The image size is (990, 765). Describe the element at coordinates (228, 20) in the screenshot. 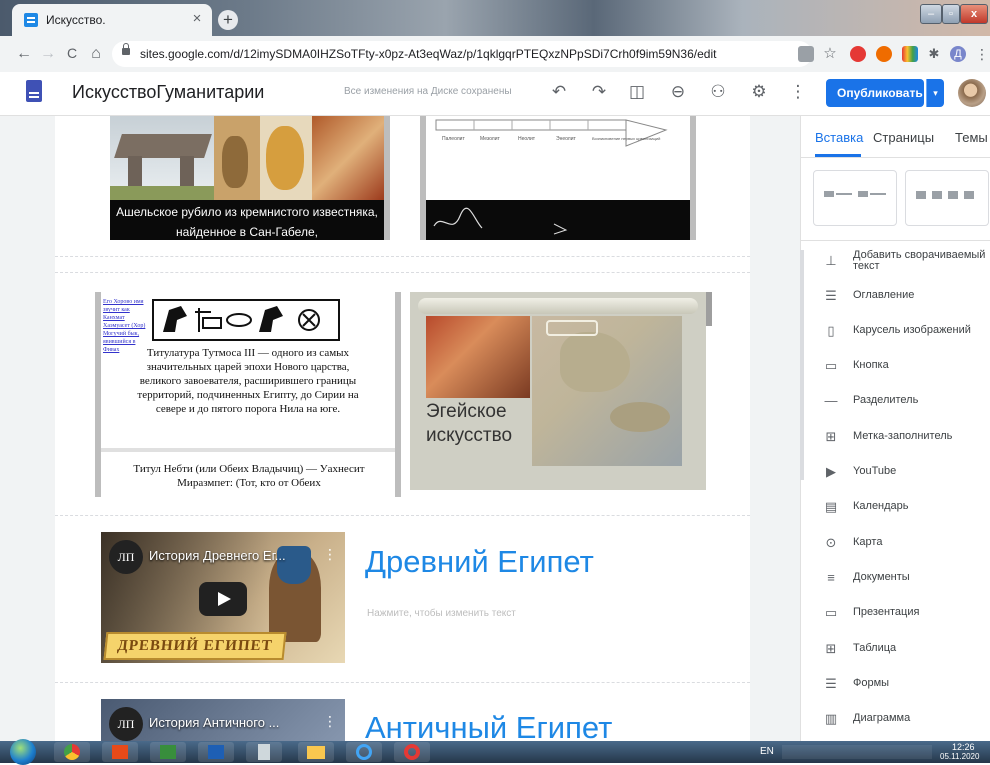

I see `new-tab-button: +` at that location.